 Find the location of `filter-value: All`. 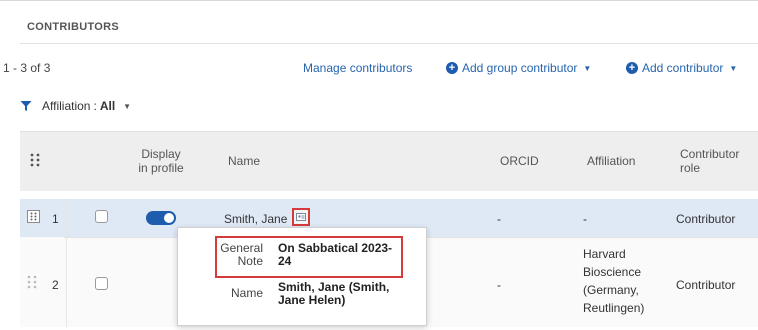

filter-value: All is located at coordinates (107, 106).